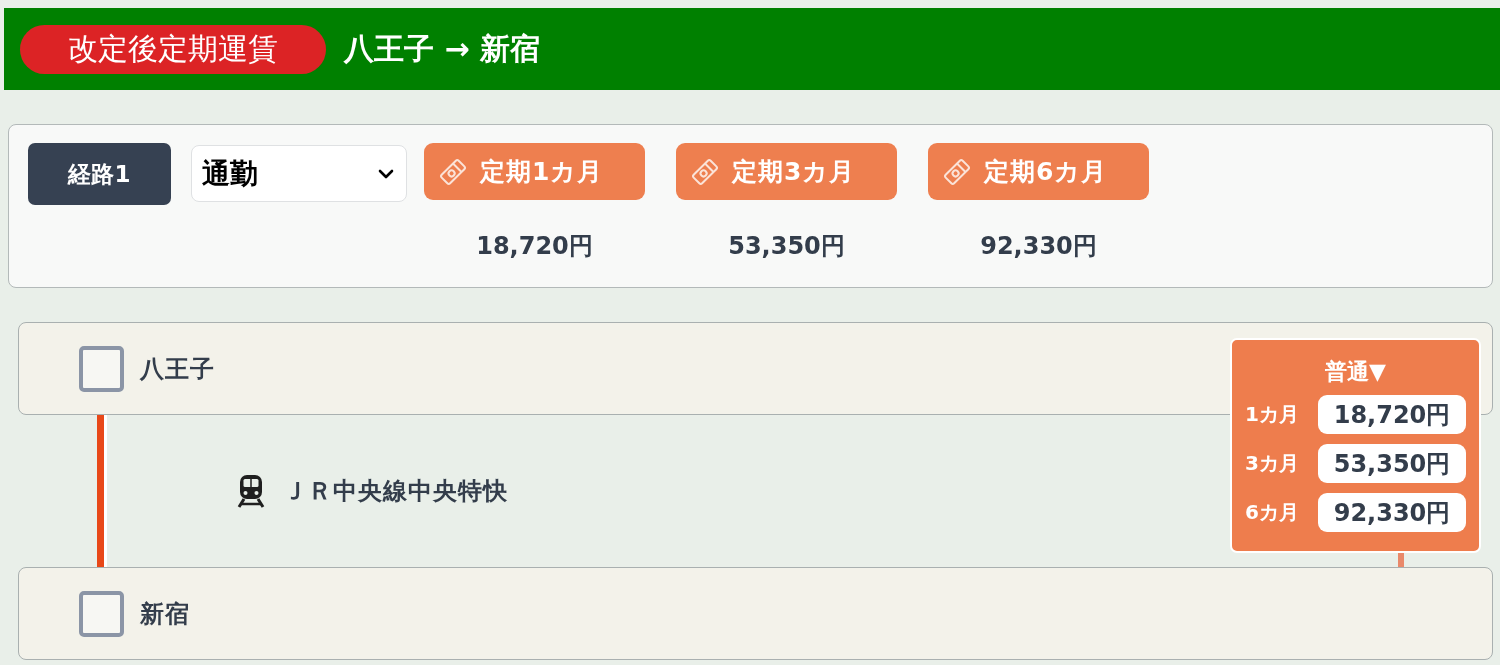 This screenshot has width=1500, height=665. I want to click on station-name: 八王子, so click(177, 369).